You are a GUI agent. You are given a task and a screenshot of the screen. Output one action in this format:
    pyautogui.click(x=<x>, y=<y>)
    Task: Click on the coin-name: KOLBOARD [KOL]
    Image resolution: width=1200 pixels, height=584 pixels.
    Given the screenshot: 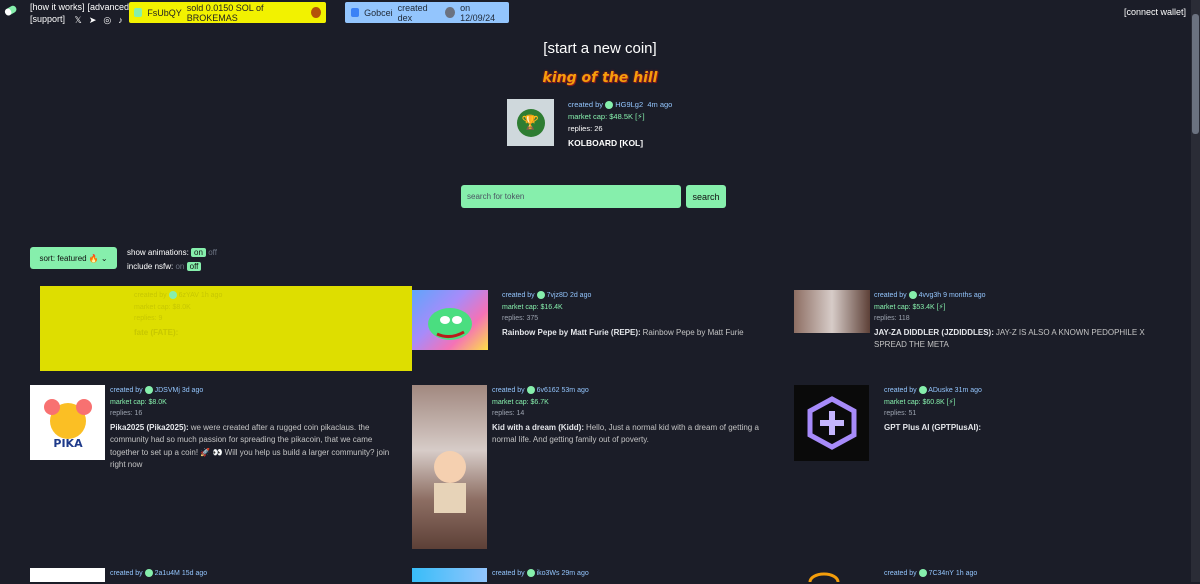 What is the action you would take?
    pyautogui.click(x=606, y=143)
    